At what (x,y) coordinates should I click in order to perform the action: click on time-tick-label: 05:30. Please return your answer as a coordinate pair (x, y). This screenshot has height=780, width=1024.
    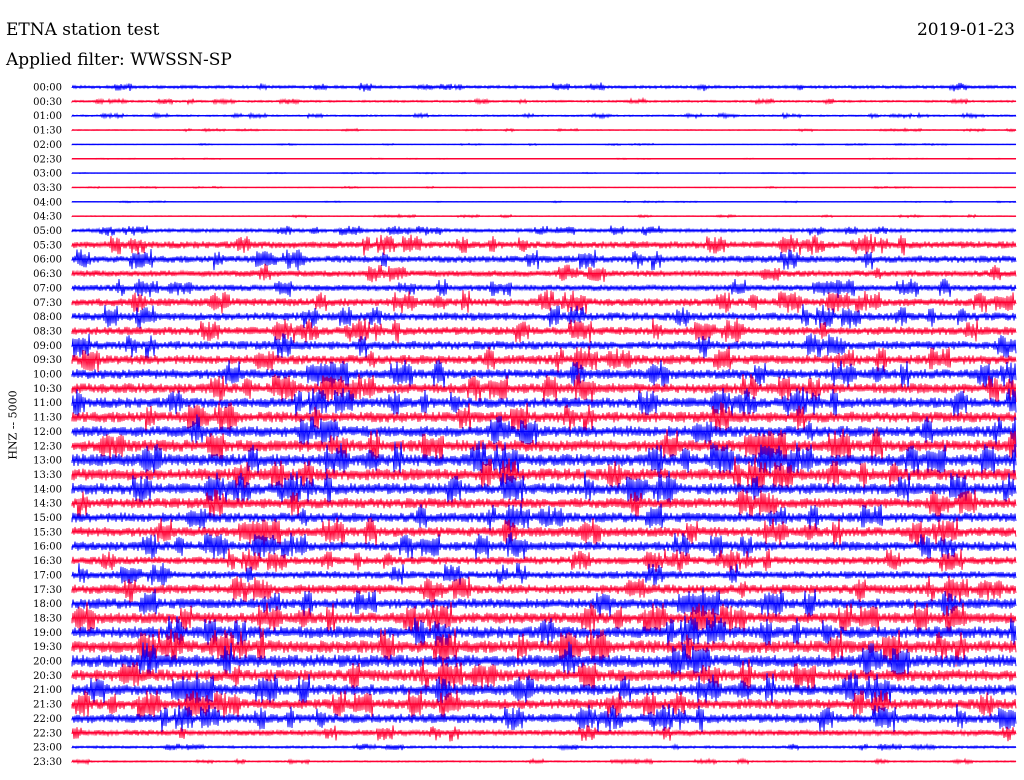
    Looking at the image, I should click on (47, 245).